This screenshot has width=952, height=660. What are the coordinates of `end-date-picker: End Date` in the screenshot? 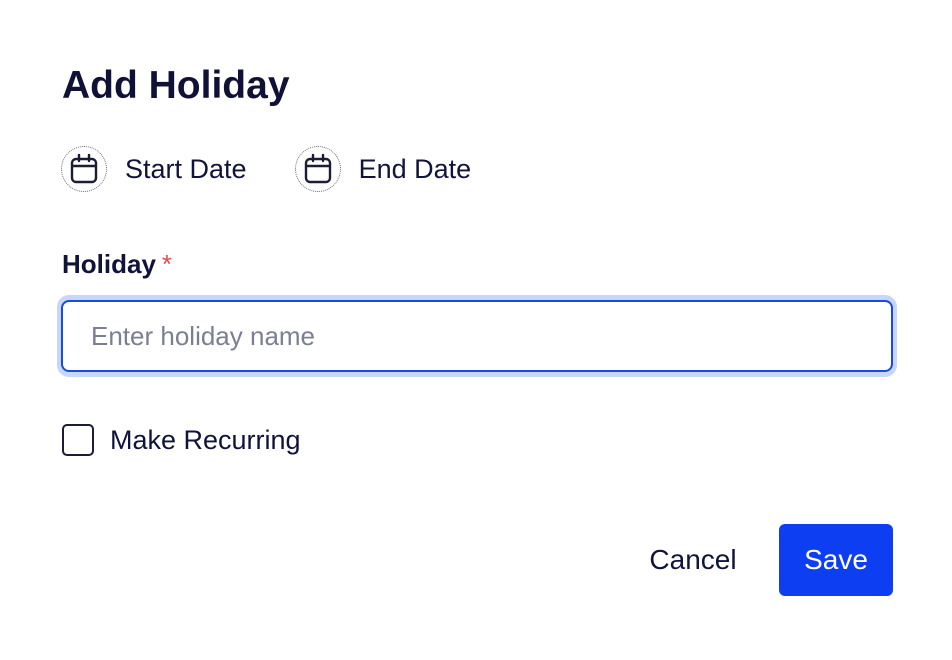 It's located at (383, 169).